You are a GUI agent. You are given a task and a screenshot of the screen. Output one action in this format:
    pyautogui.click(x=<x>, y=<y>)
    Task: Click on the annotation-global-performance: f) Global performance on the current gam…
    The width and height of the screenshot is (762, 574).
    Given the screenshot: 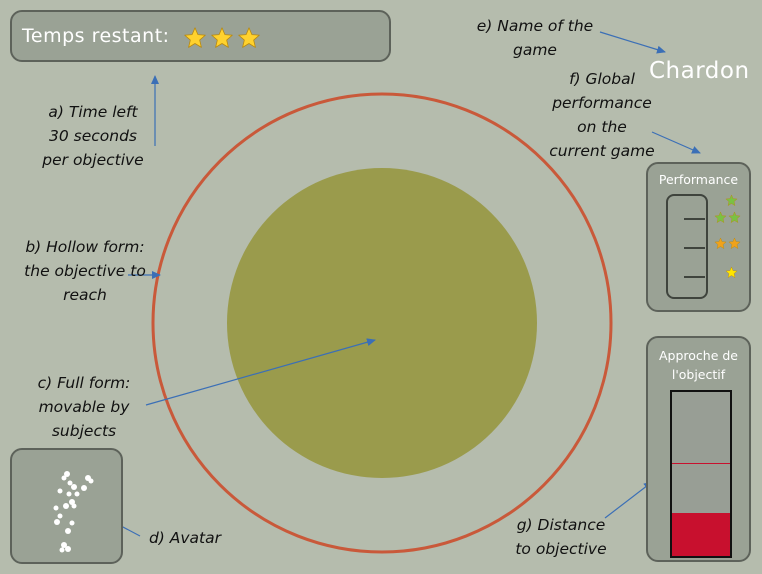 What is the action you would take?
    pyautogui.click(x=602, y=115)
    